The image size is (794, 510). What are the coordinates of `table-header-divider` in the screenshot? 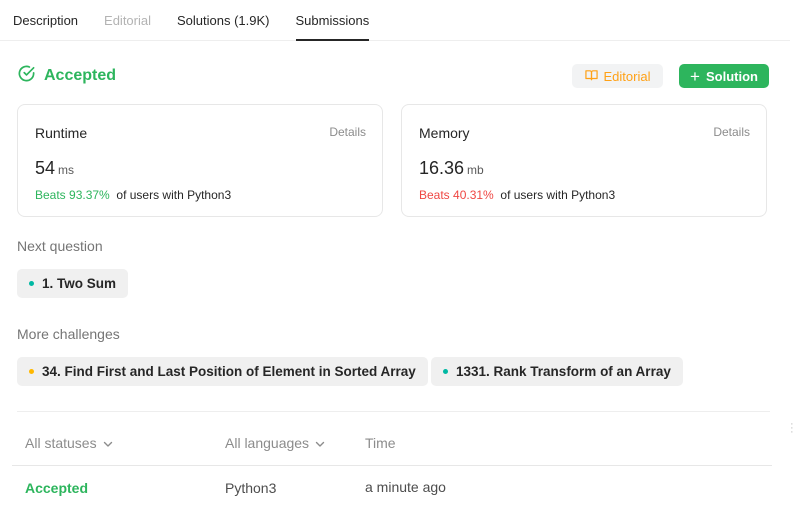 It's located at (392, 465).